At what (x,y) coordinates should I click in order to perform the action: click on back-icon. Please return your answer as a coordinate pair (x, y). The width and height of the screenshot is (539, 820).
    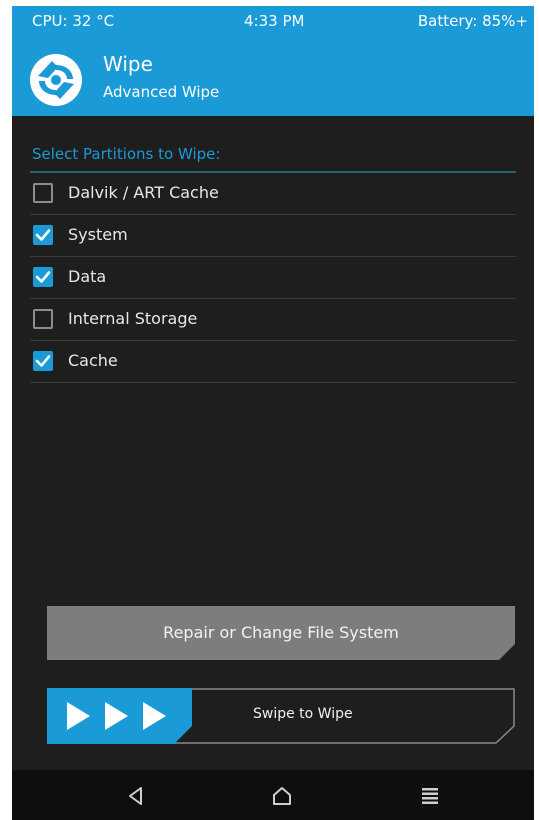
    Looking at the image, I should click on (136, 796).